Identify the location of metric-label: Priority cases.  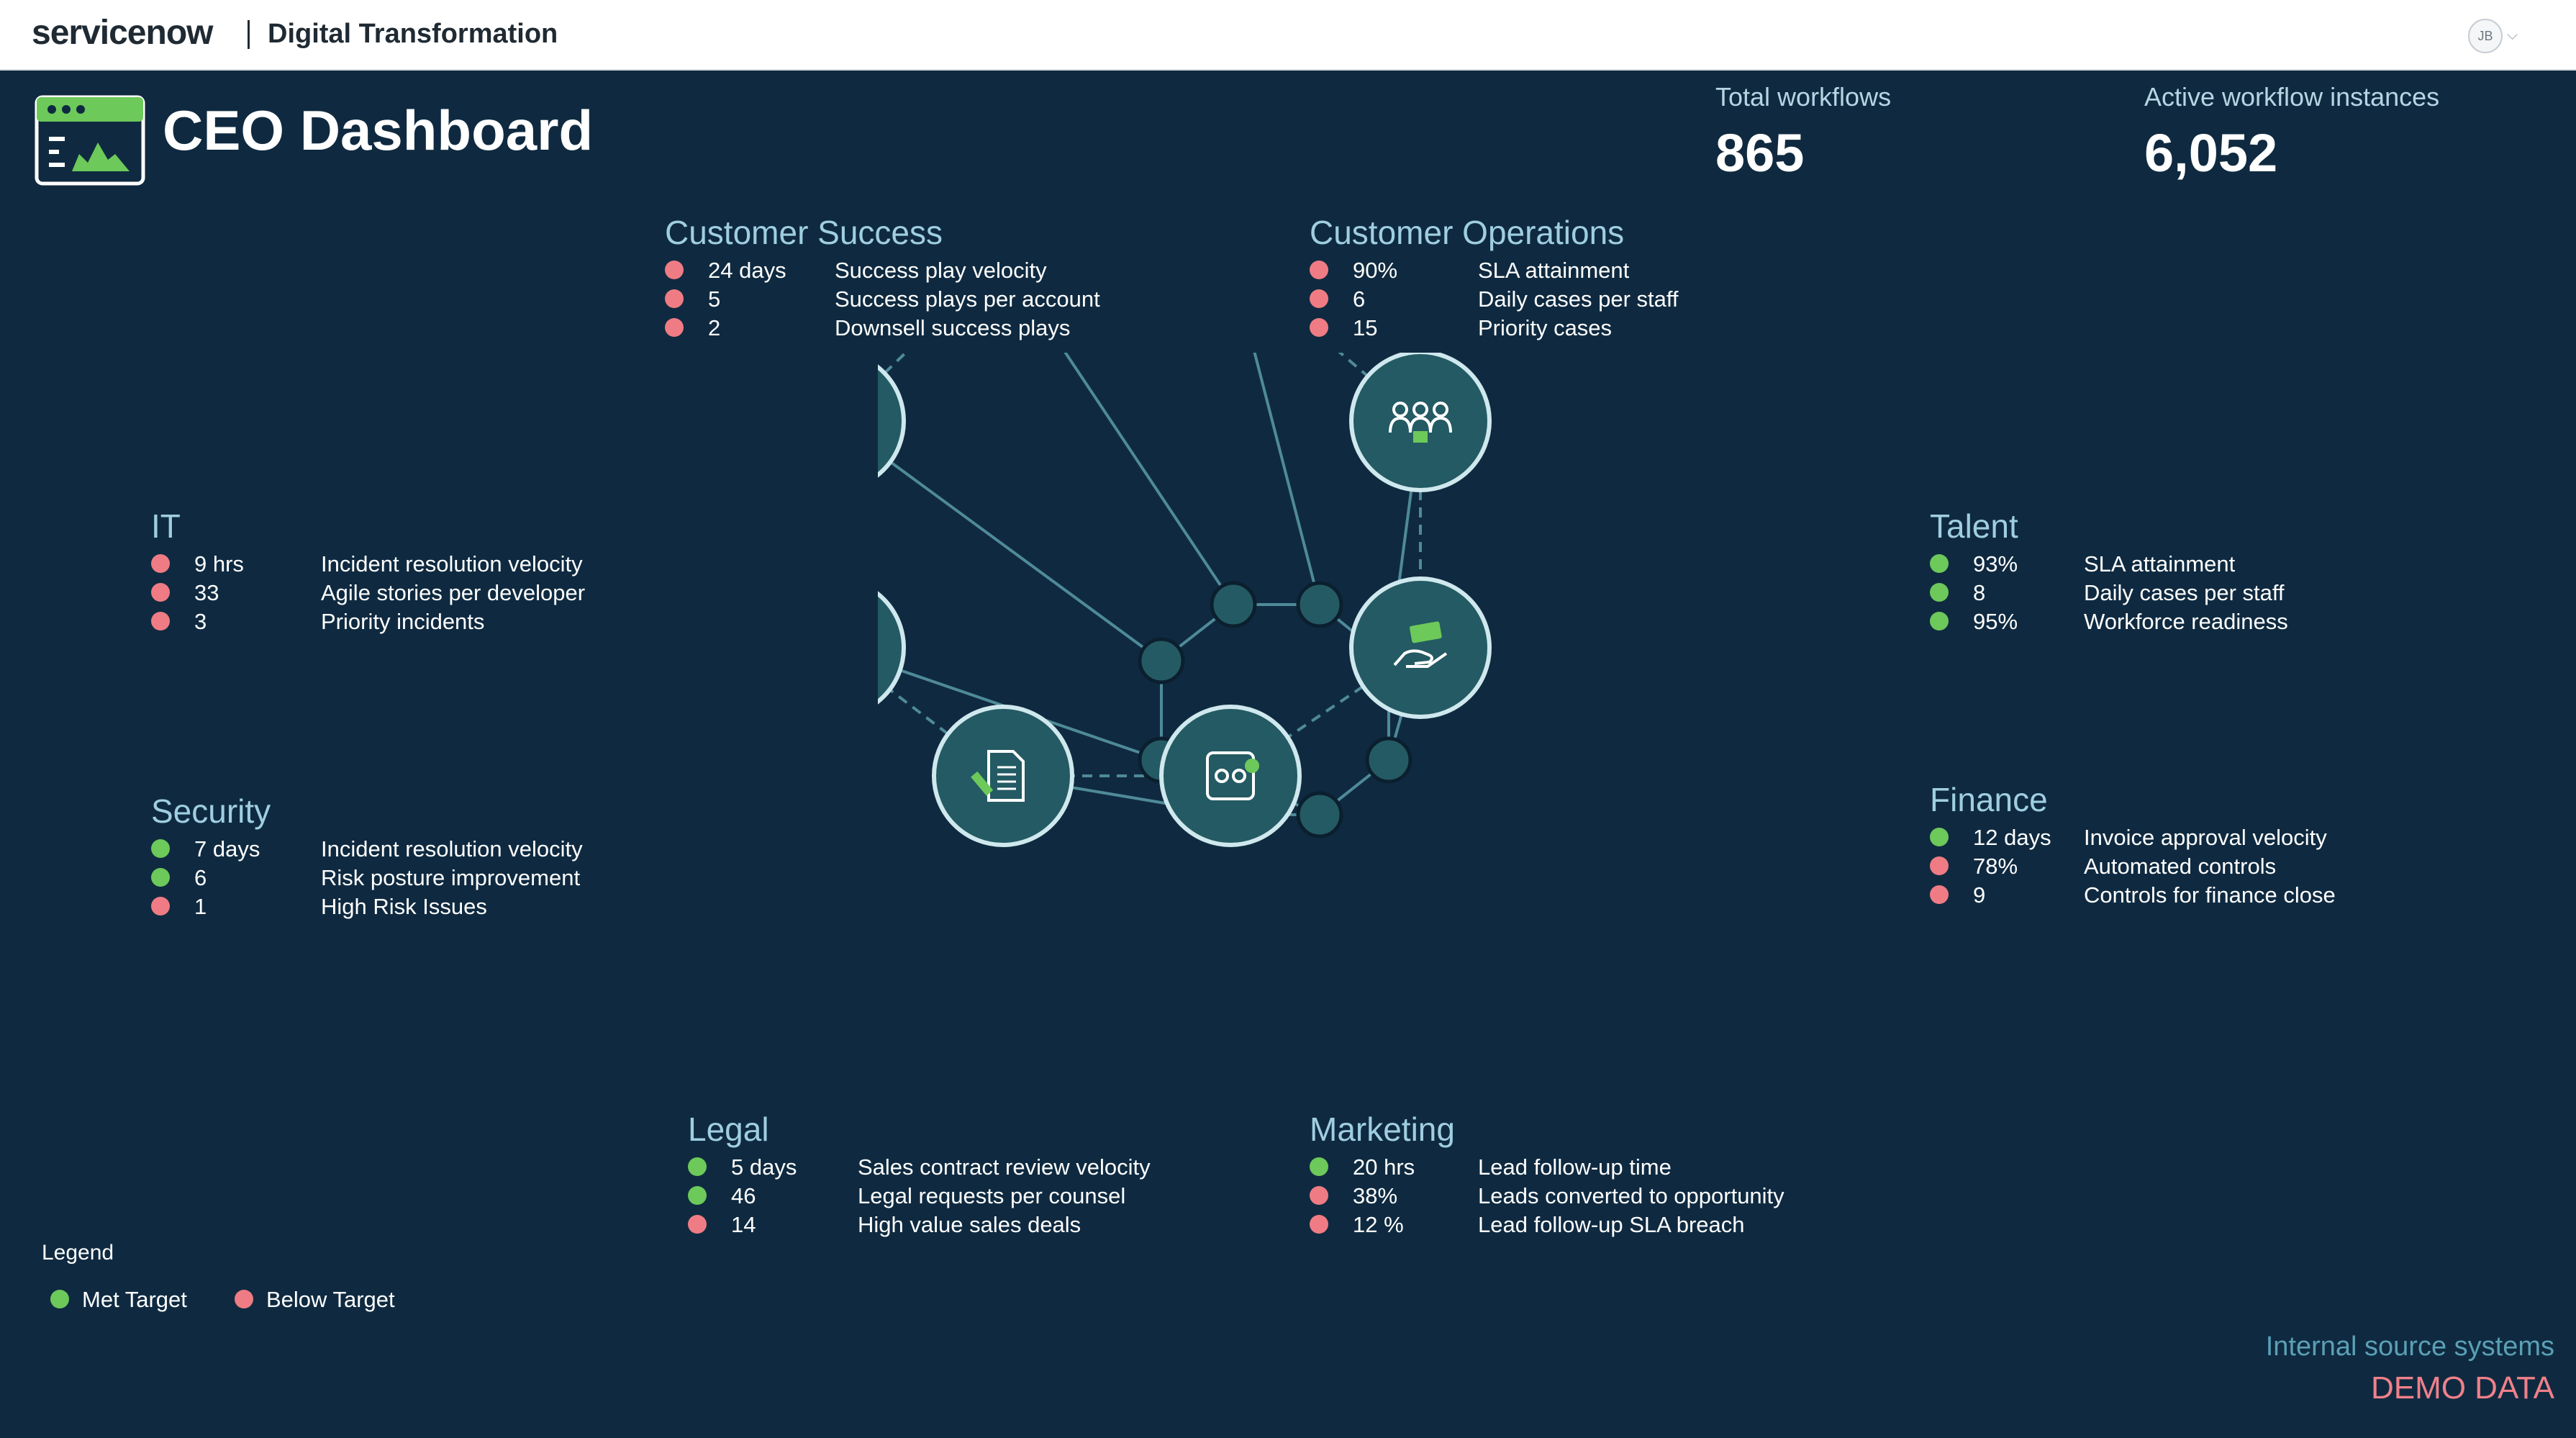
(1545, 327).